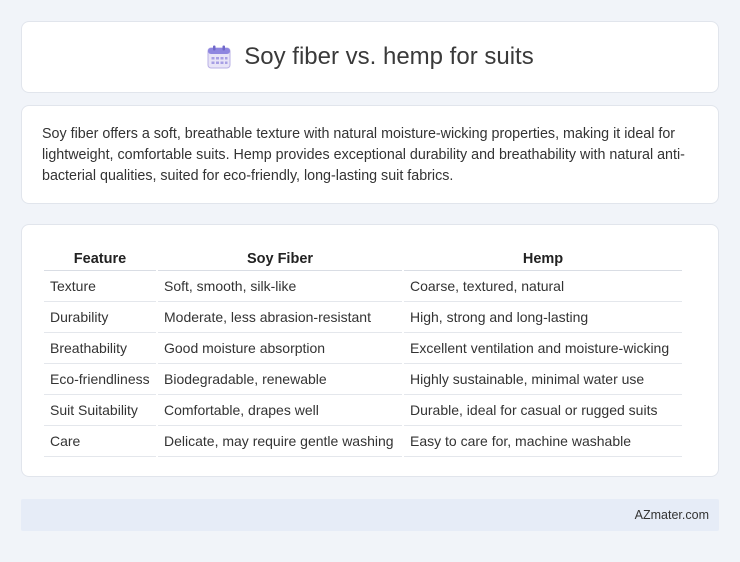 The height and width of the screenshot is (562, 740). Describe the element at coordinates (100, 258) in the screenshot. I see `column-header-feature: Feature` at that location.